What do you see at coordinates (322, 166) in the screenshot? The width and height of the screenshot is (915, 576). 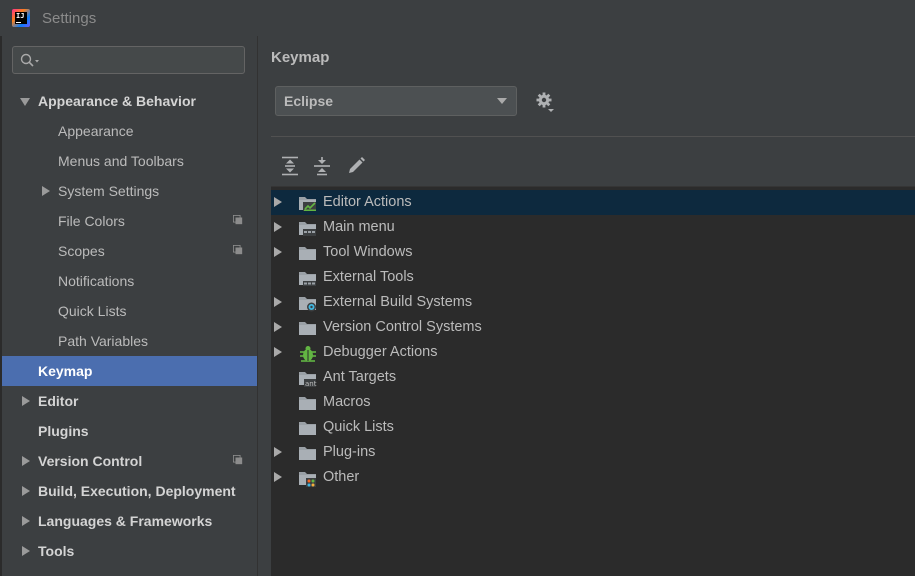 I see `collapse-all-icon` at bounding box center [322, 166].